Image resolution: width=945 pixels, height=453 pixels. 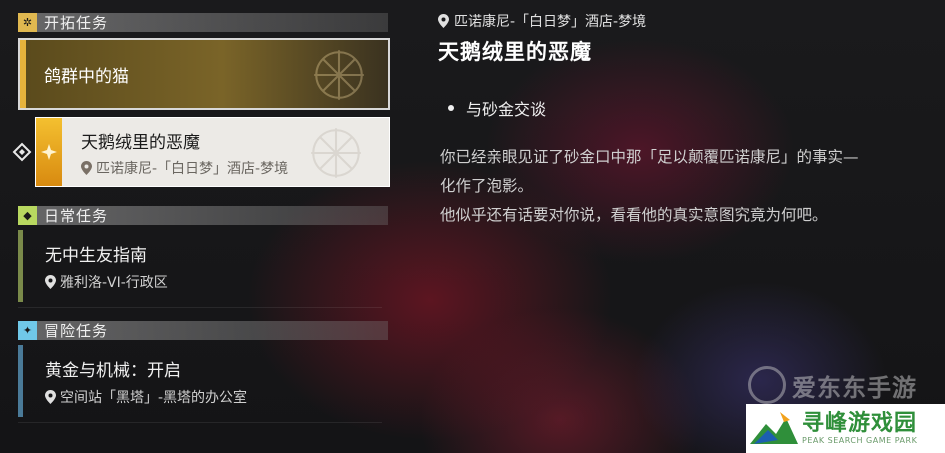 What do you see at coordinates (114, 283) in the screenshot?
I see `quest-location-text: 雅利洛-VI-行政区` at bounding box center [114, 283].